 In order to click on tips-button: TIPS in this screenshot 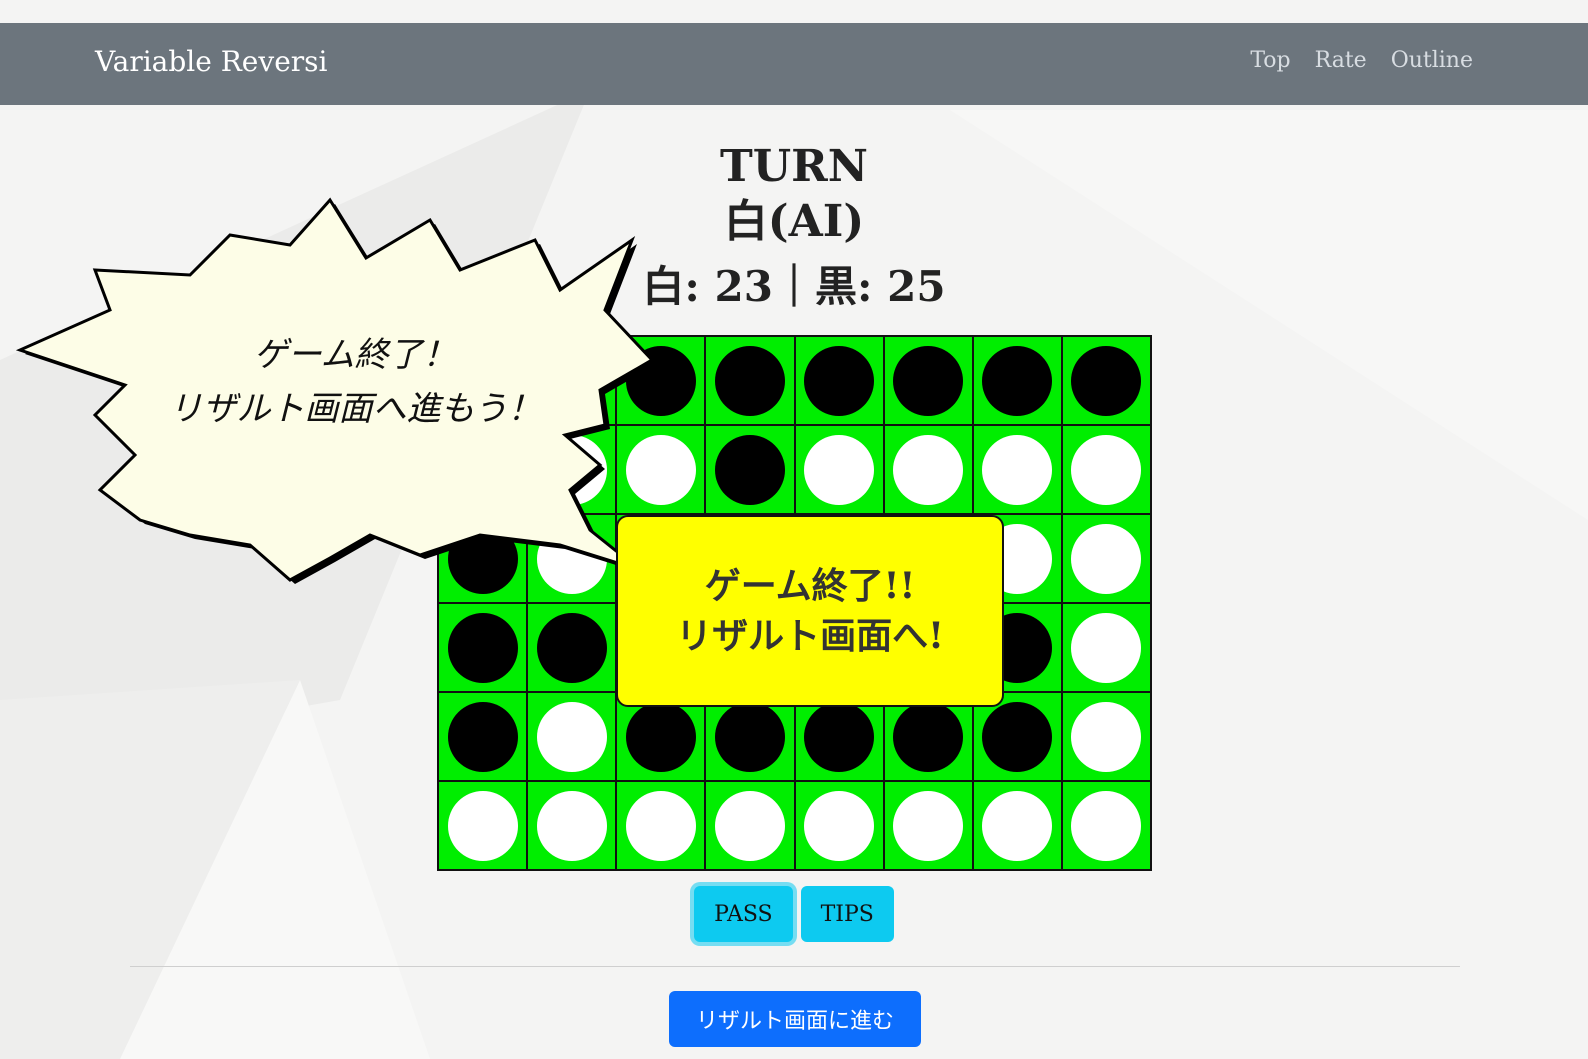, I will do `click(847, 914)`.